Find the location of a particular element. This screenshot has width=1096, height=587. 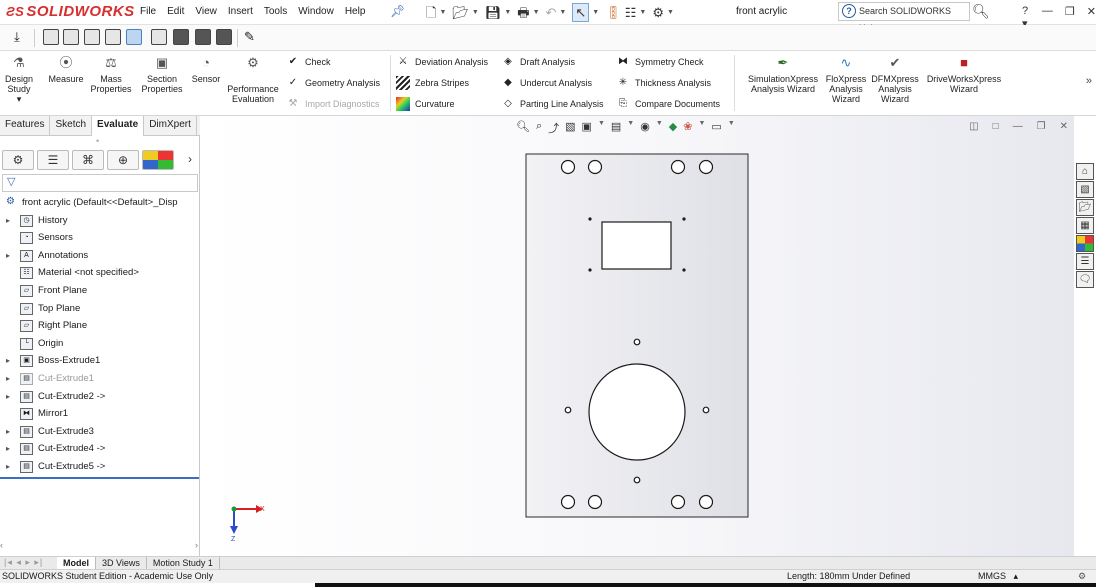

custom-properties-icon: ☰ is located at coordinates (1085, 261).